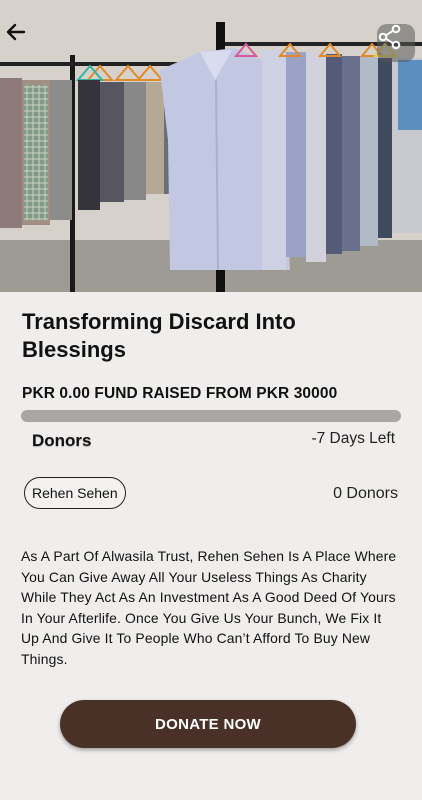 The height and width of the screenshot is (800, 422). What do you see at coordinates (159, 335) in the screenshot?
I see `campaign-title: Transforming Discard Into Blessings` at bounding box center [159, 335].